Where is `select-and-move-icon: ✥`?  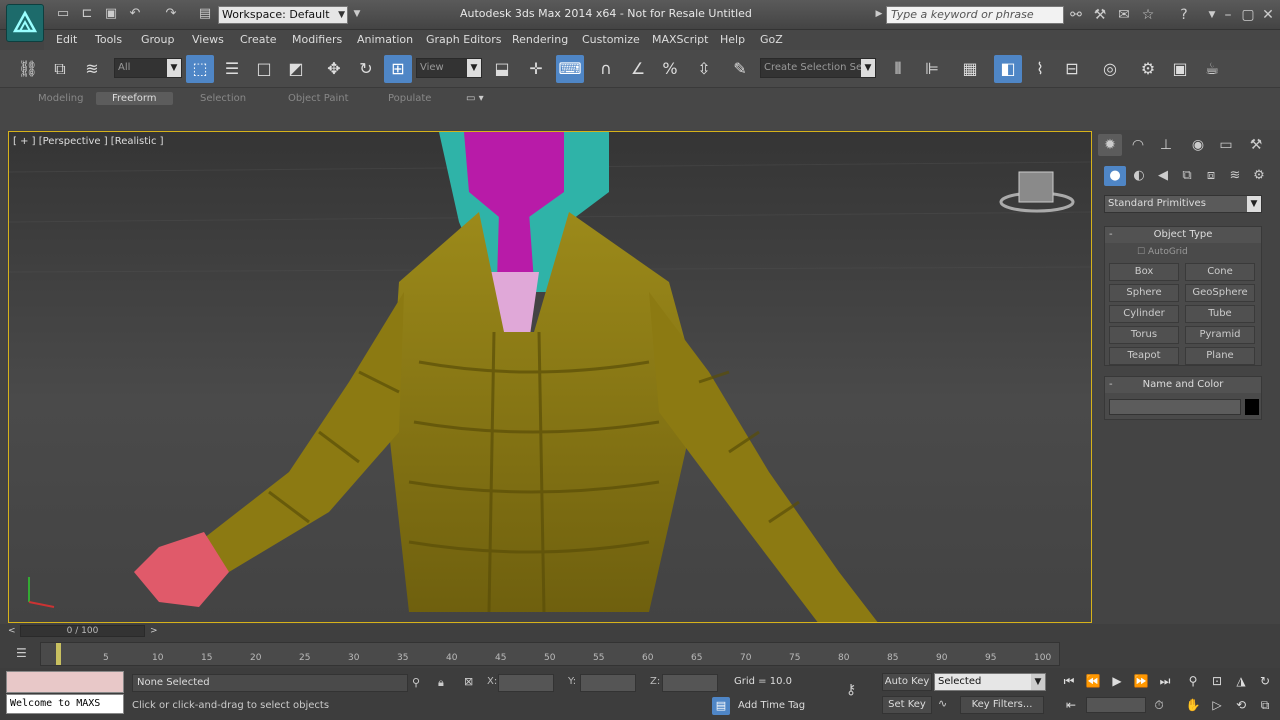 select-and-move-icon: ✥ is located at coordinates (334, 69).